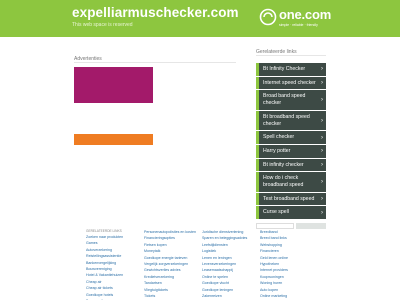  I want to click on ad-stripe-white, so click(113, 118).